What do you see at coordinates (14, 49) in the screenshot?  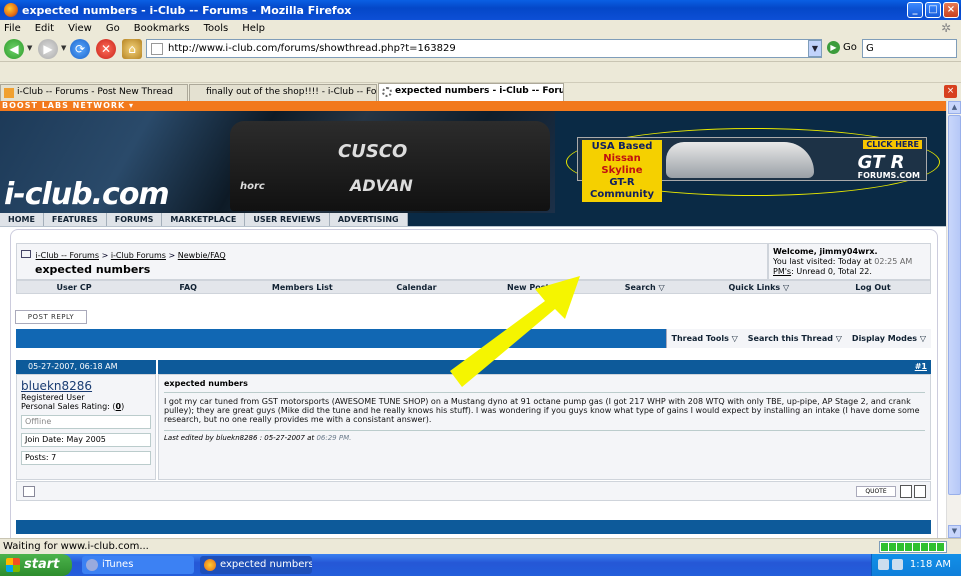 I see `back-button: ◀` at bounding box center [14, 49].